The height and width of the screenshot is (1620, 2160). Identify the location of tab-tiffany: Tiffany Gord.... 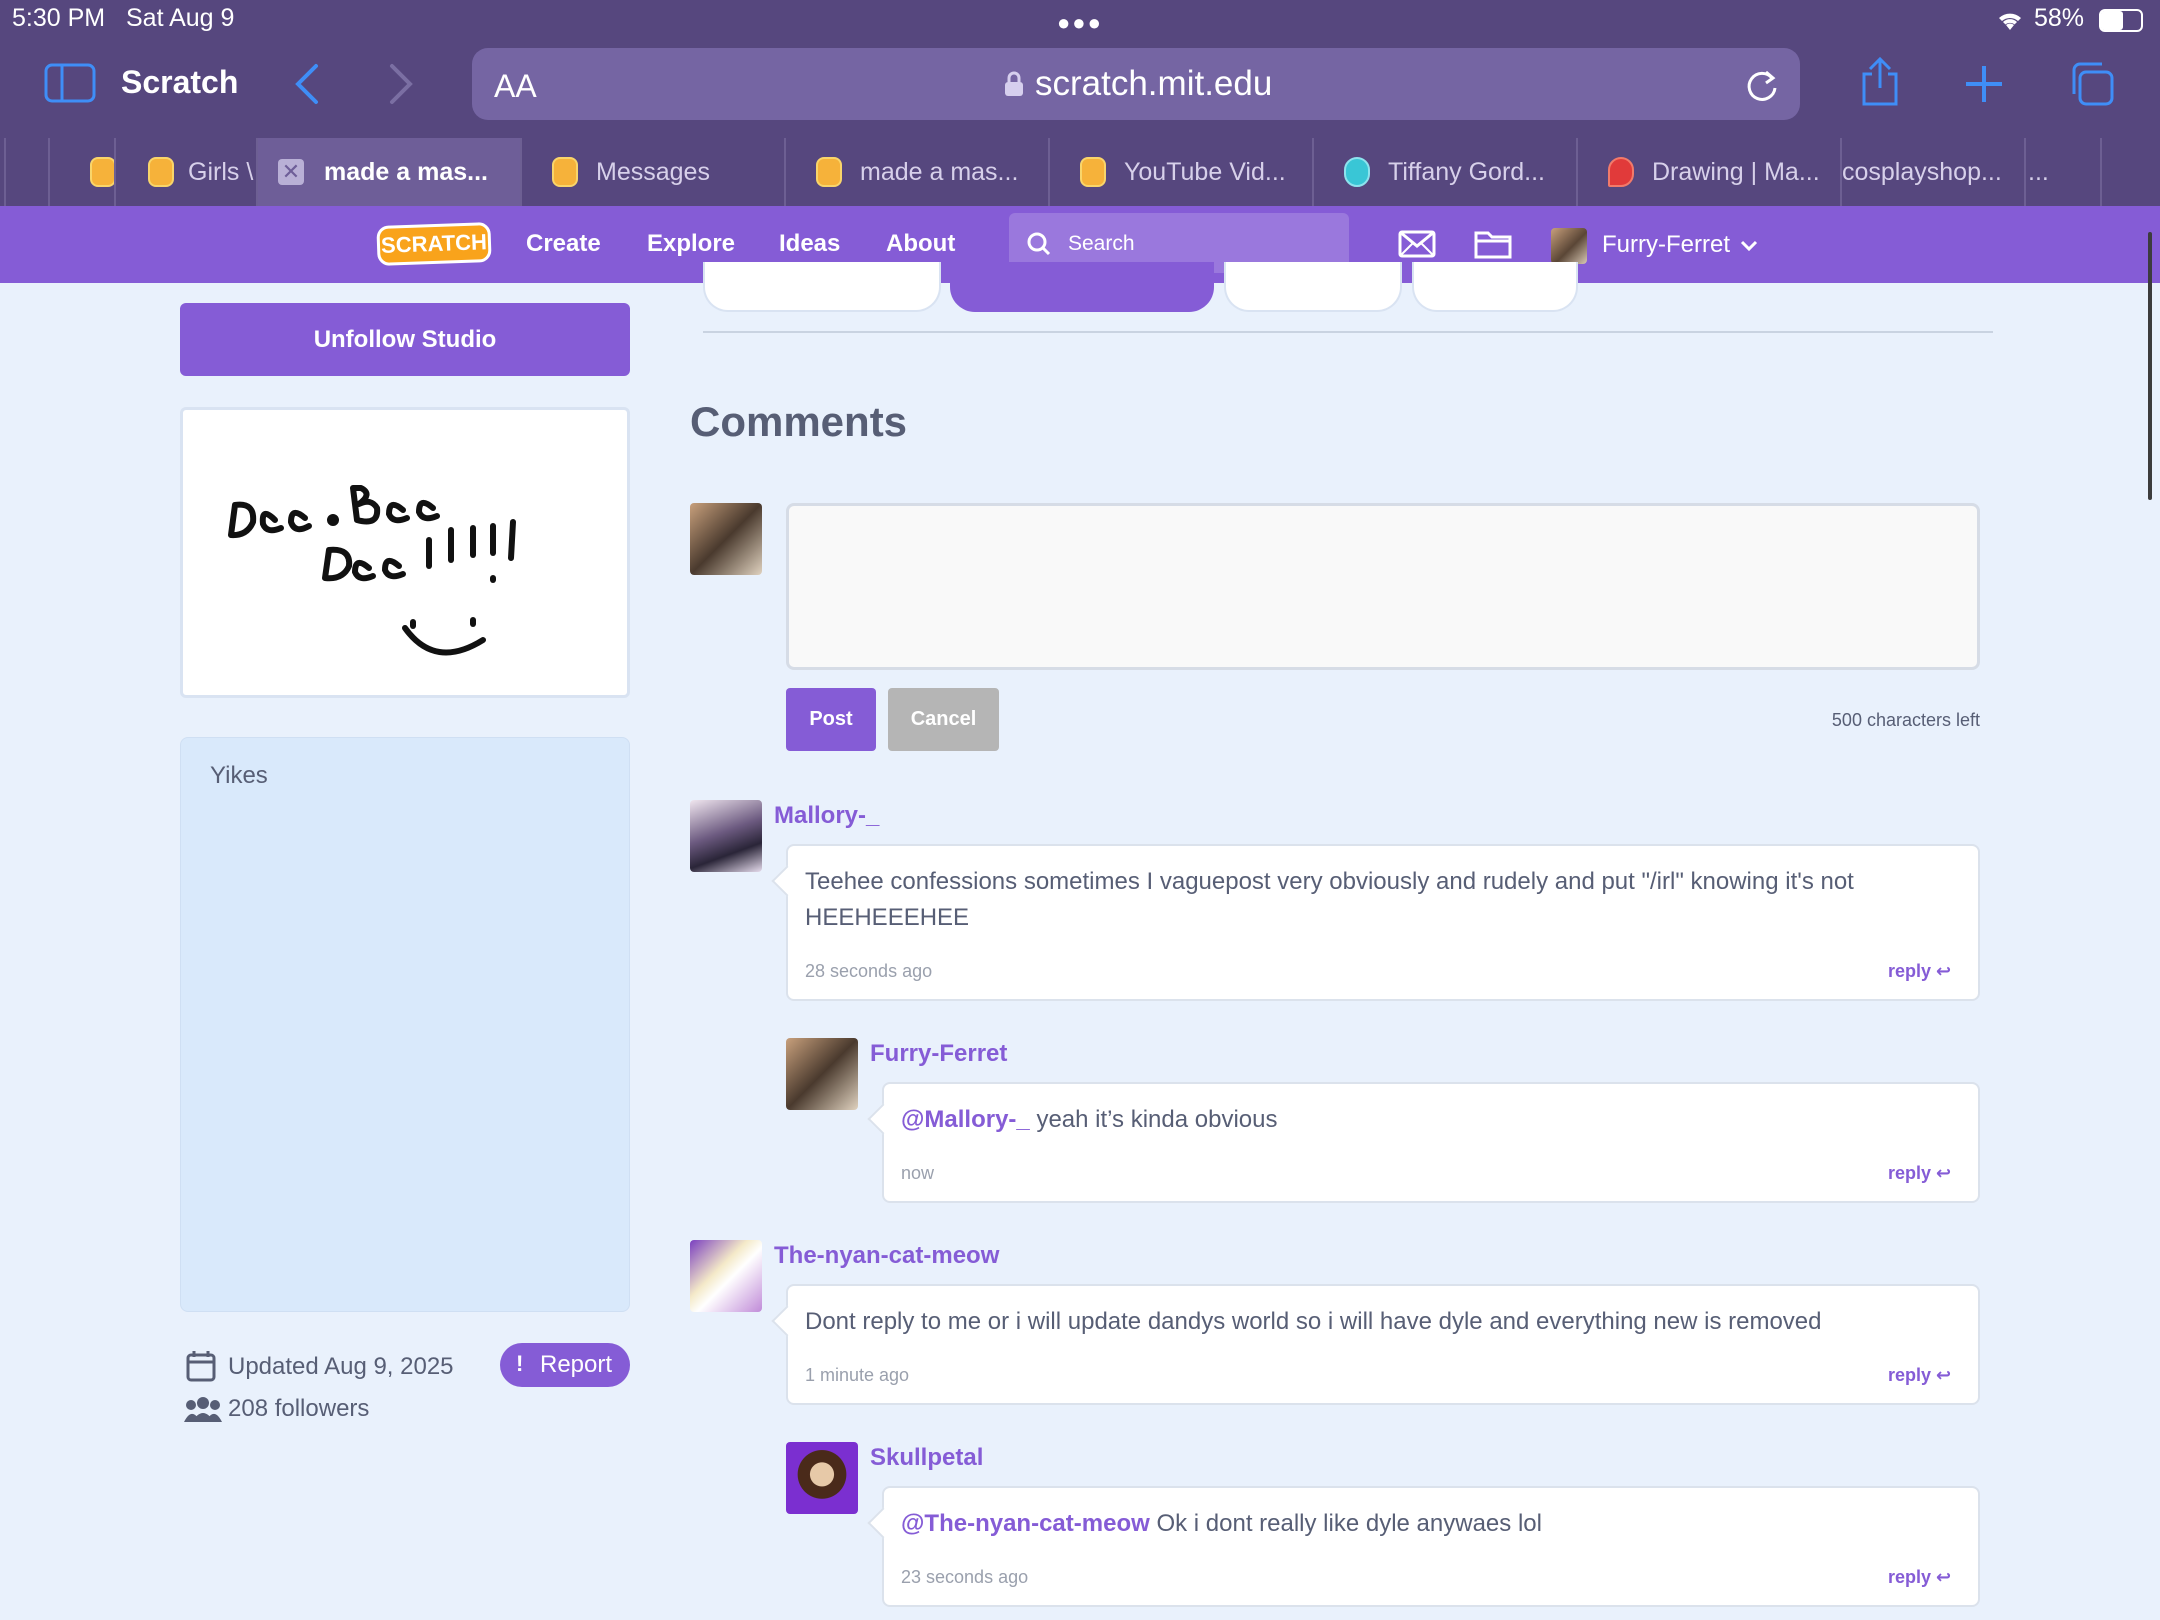
(1444, 172).